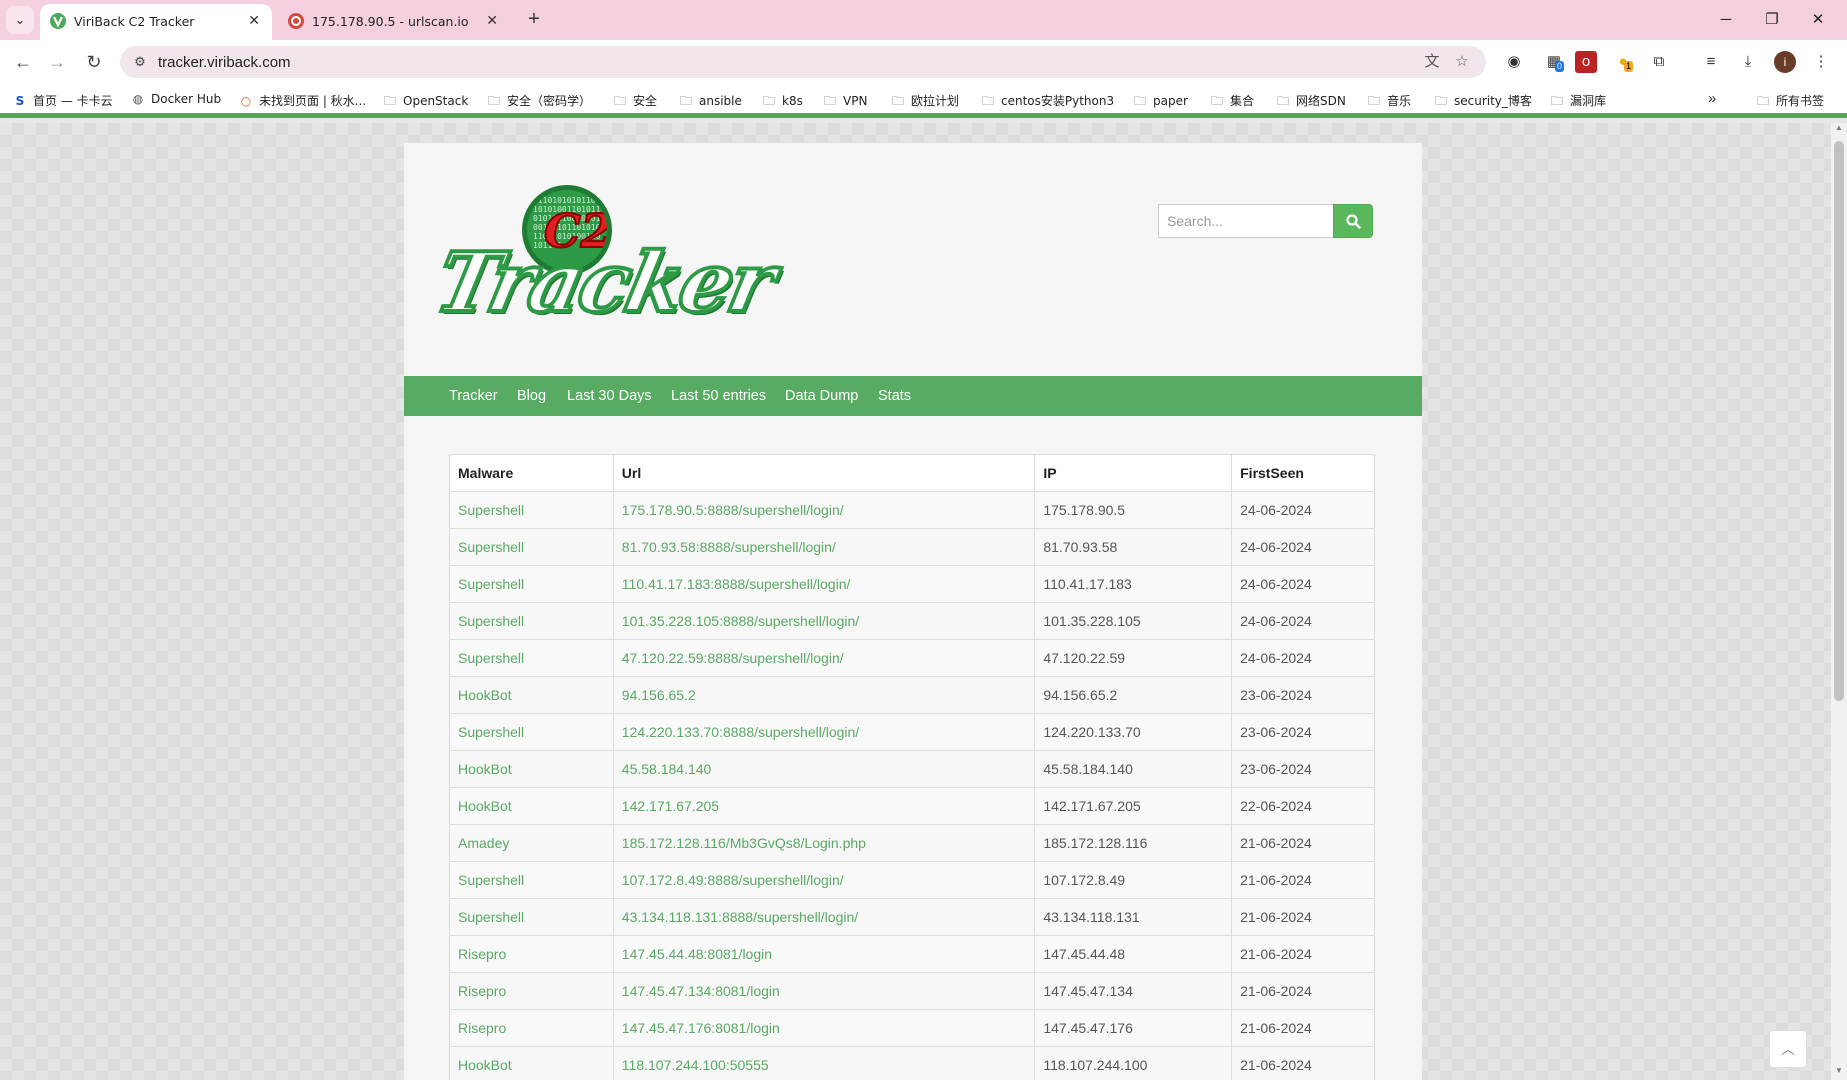  Describe the element at coordinates (824, 547) in the screenshot. I see `cell-url: 81.70.93.58:8888/supershell/login/` at that location.